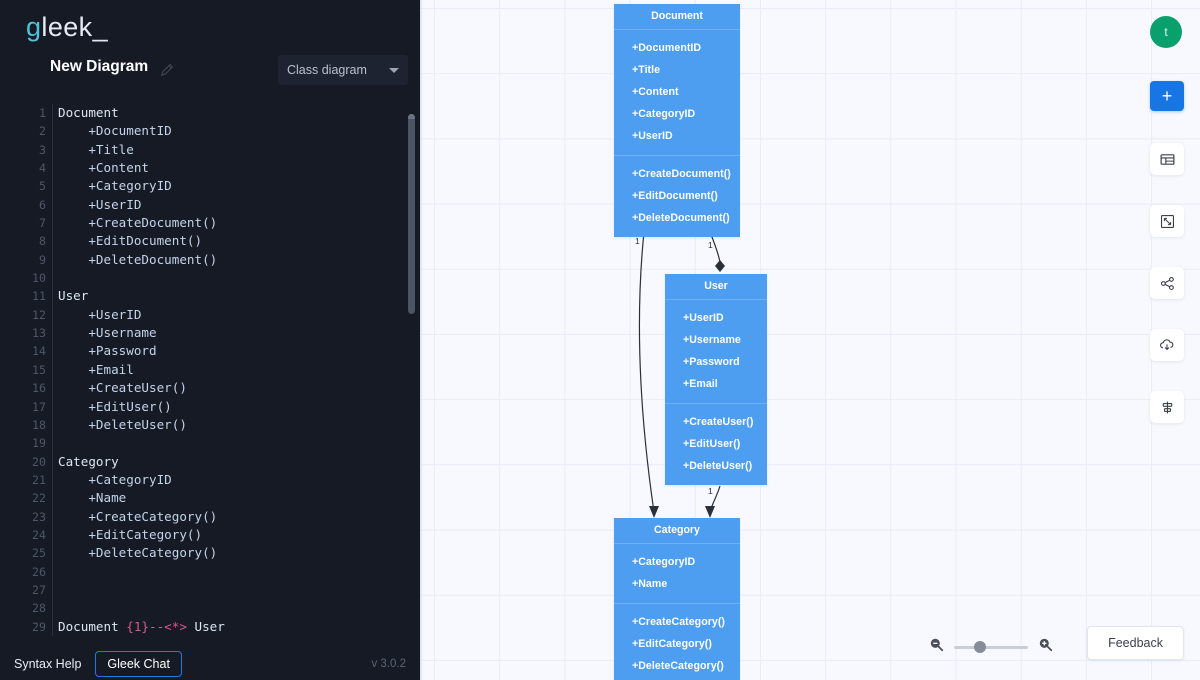  What do you see at coordinates (210, 388) in the screenshot?
I see `code-line: 16 +CreateUser()` at bounding box center [210, 388].